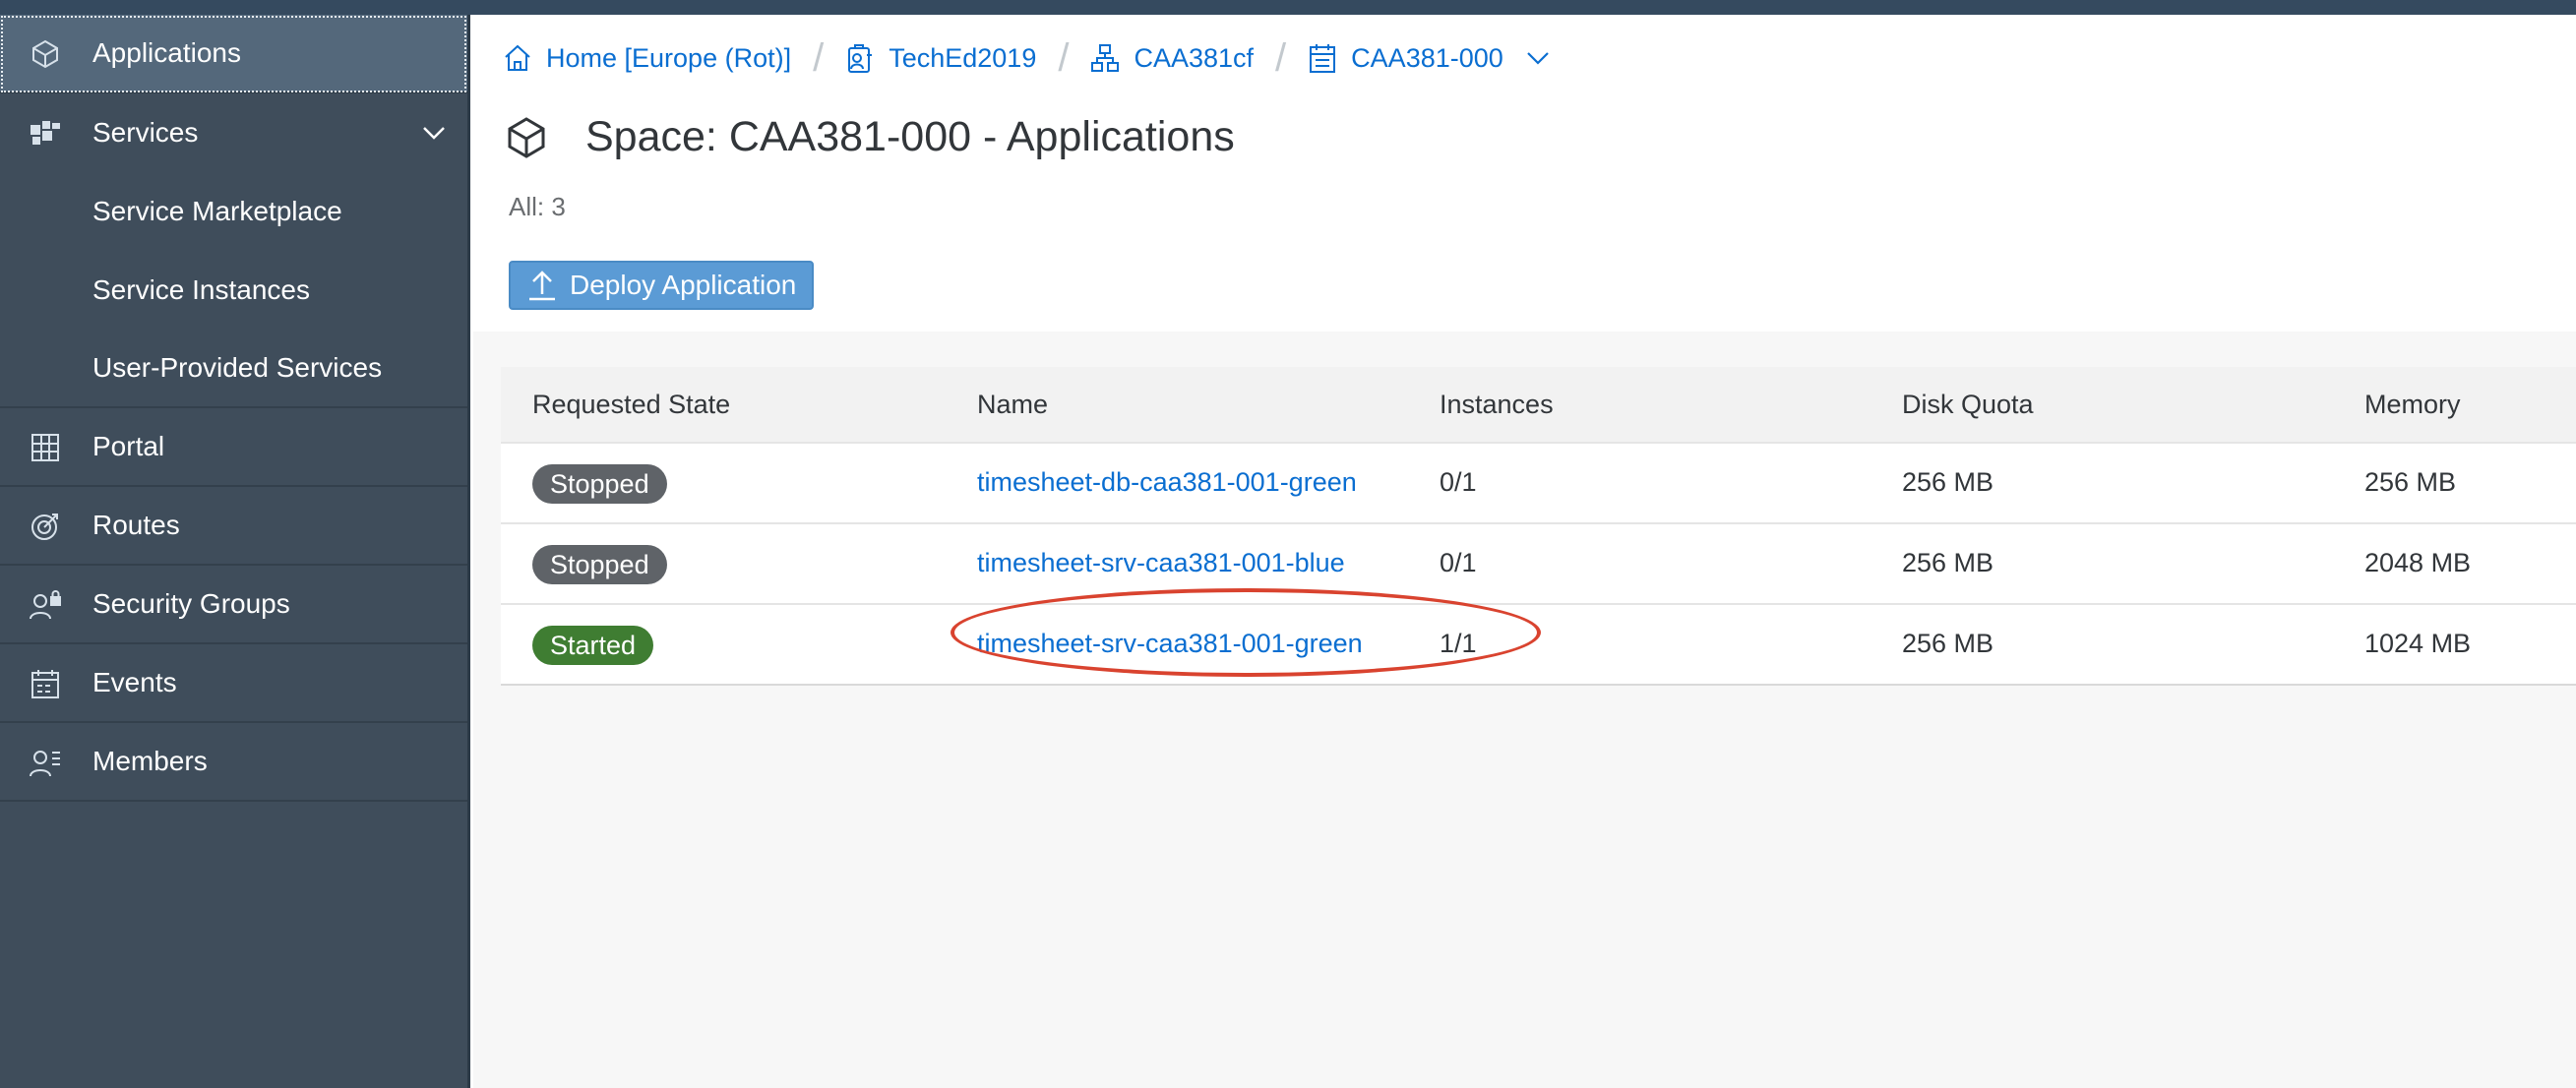 The image size is (2576, 1088). Describe the element at coordinates (963, 57) in the screenshot. I see `breadcrumb-label: TechEd2019` at that location.